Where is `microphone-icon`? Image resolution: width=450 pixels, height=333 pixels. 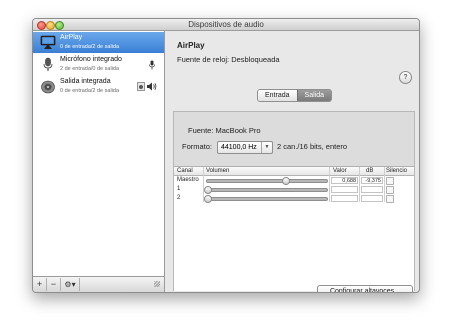 microphone-icon is located at coordinates (48, 64).